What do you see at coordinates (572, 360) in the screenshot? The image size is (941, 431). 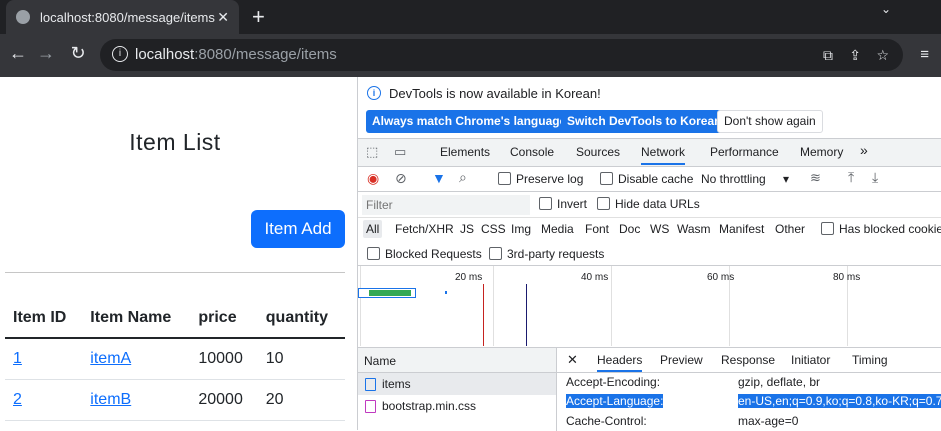 I see `close-details-icon: ✕` at bounding box center [572, 360].